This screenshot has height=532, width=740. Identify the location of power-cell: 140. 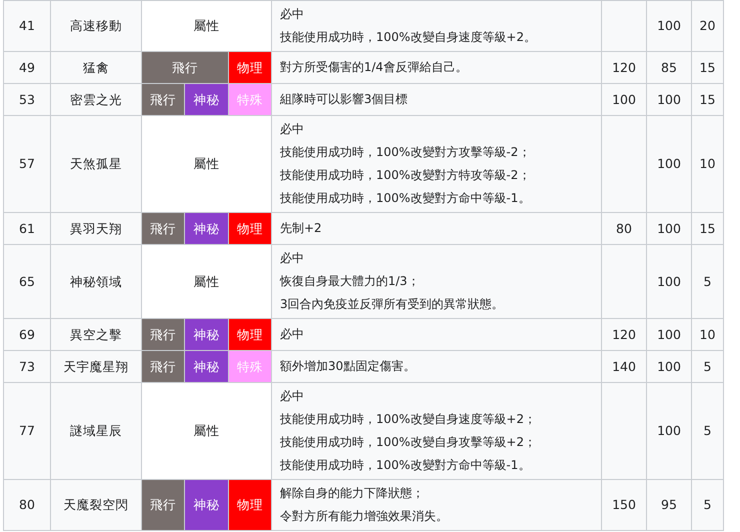
(624, 366).